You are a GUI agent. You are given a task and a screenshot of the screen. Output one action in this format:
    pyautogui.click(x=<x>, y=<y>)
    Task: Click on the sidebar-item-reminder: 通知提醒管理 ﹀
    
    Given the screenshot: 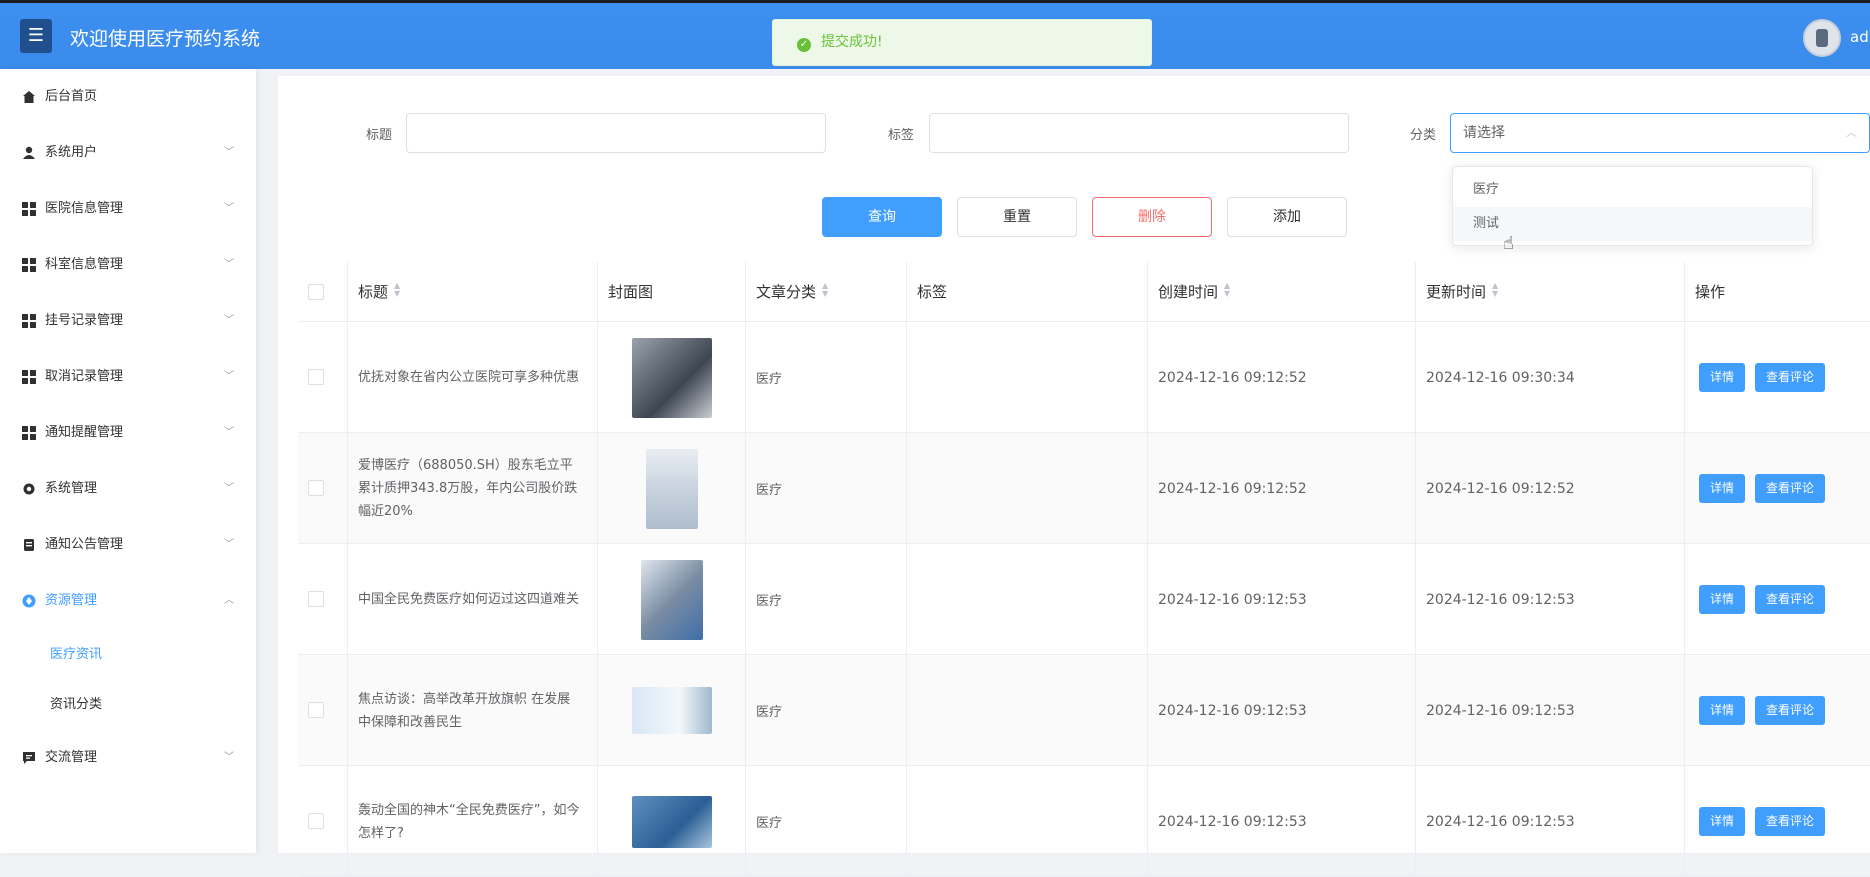 What is the action you would take?
    pyautogui.click(x=128, y=433)
    